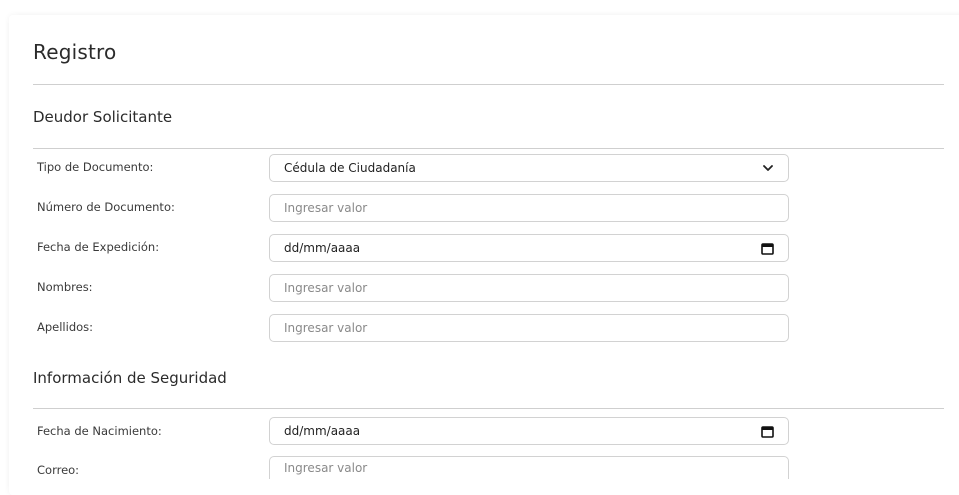 This screenshot has height=495, width=959. What do you see at coordinates (98, 247) in the screenshot?
I see `fecha-expedicion-label: Fecha de Expedición:` at bounding box center [98, 247].